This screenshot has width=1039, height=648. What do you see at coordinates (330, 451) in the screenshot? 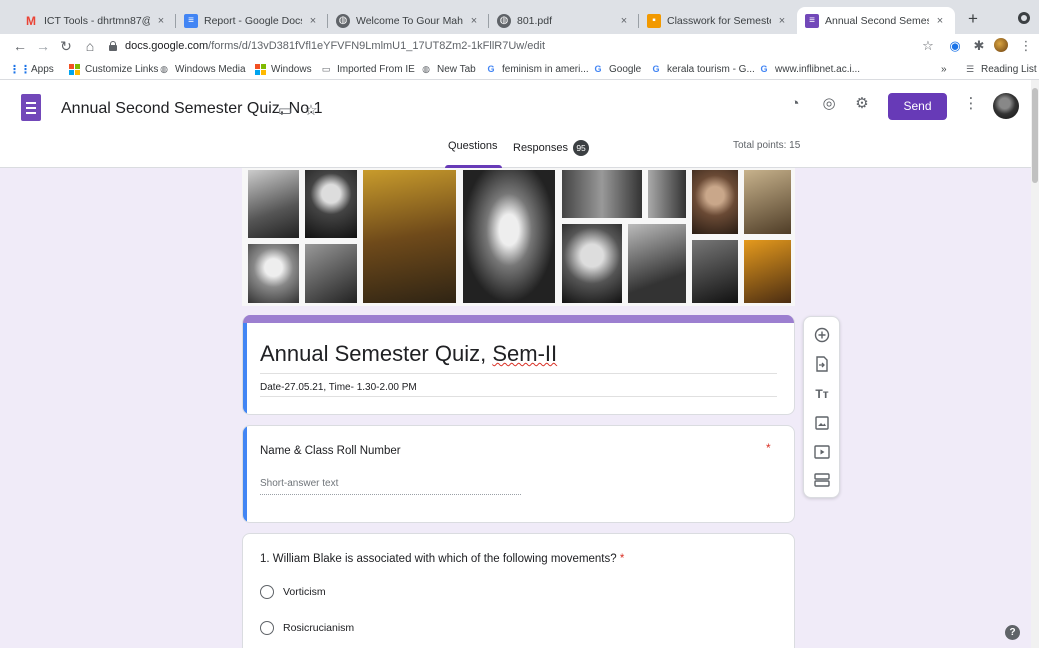
I see `question-title: Name & Class Roll Number` at bounding box center [330, 451].